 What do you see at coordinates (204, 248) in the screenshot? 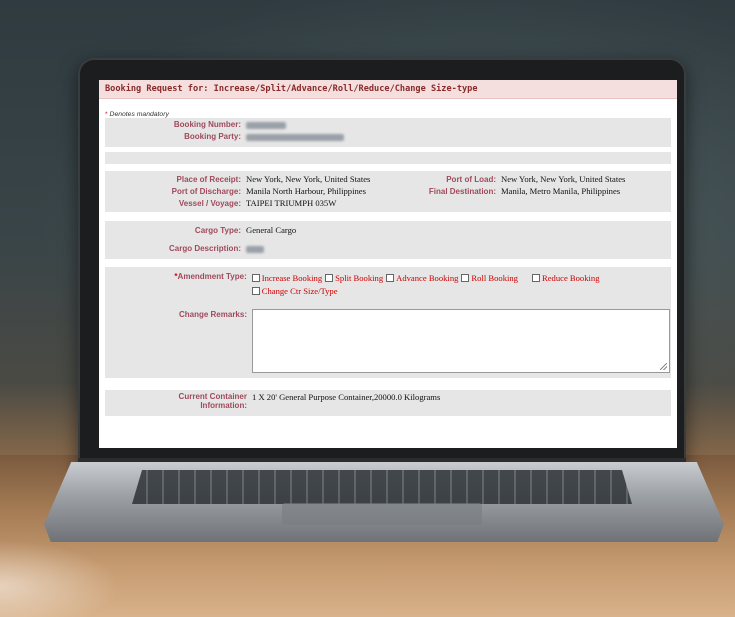
I see `cargo-description-label: Cargo Description:` at bounding box center [204, 248].